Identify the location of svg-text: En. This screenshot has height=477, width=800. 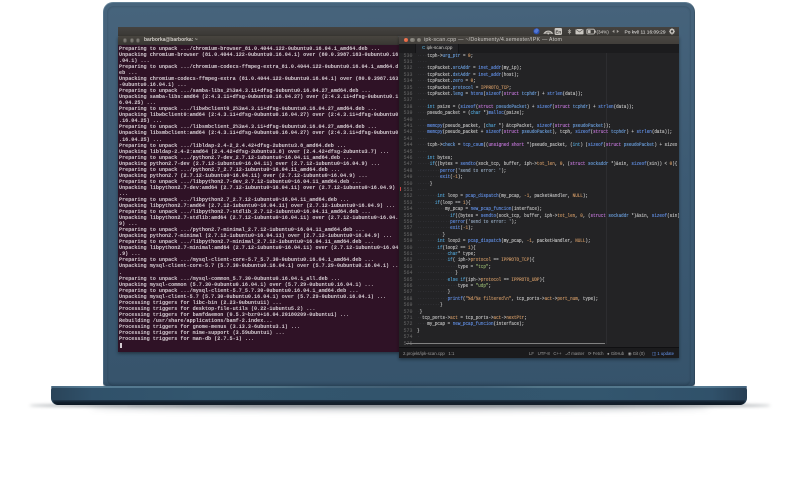
(558, 32).